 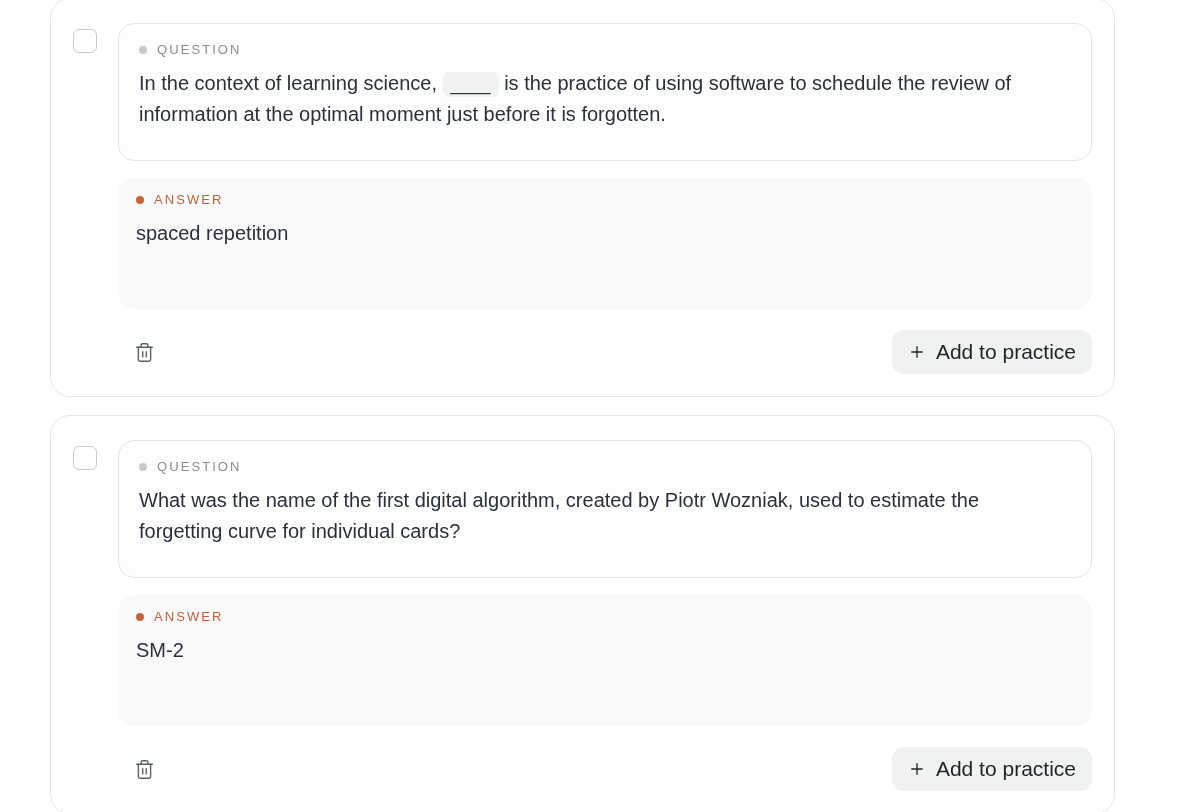 What do you see at coordinates (560, 516) in the screenshot?
I see `question-text: What was the name of the first digital algorithm, created by Piotr Wozniak, used to estimate the forgetting curve for individual cards?` at bounding box center [560, 516].